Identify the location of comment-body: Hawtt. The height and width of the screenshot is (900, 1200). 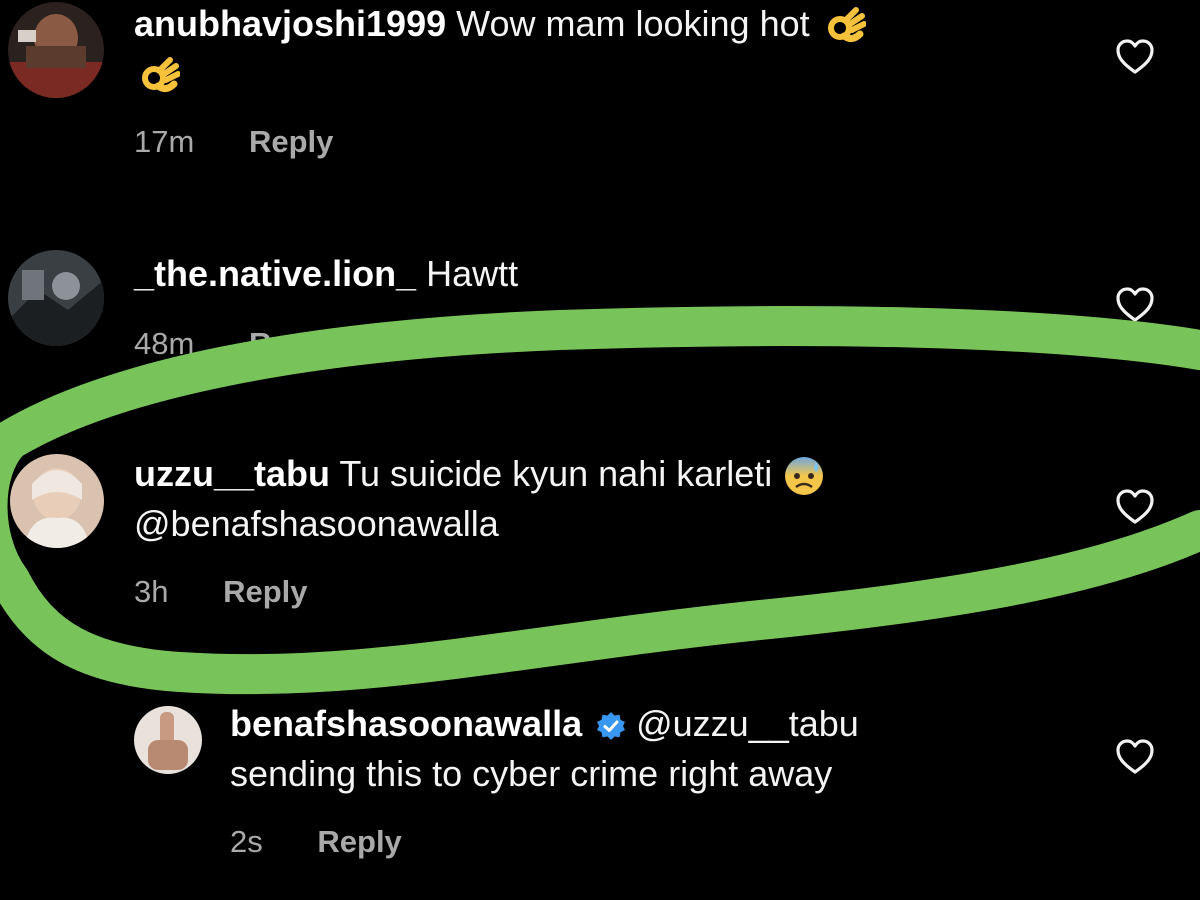
(472, 273).